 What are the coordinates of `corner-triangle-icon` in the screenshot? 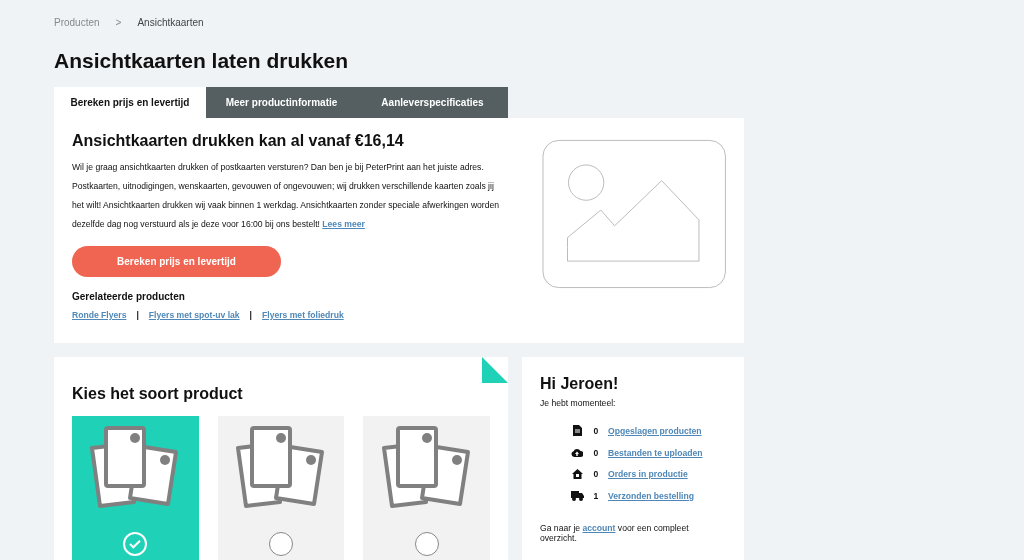 It's located at (495, 370).